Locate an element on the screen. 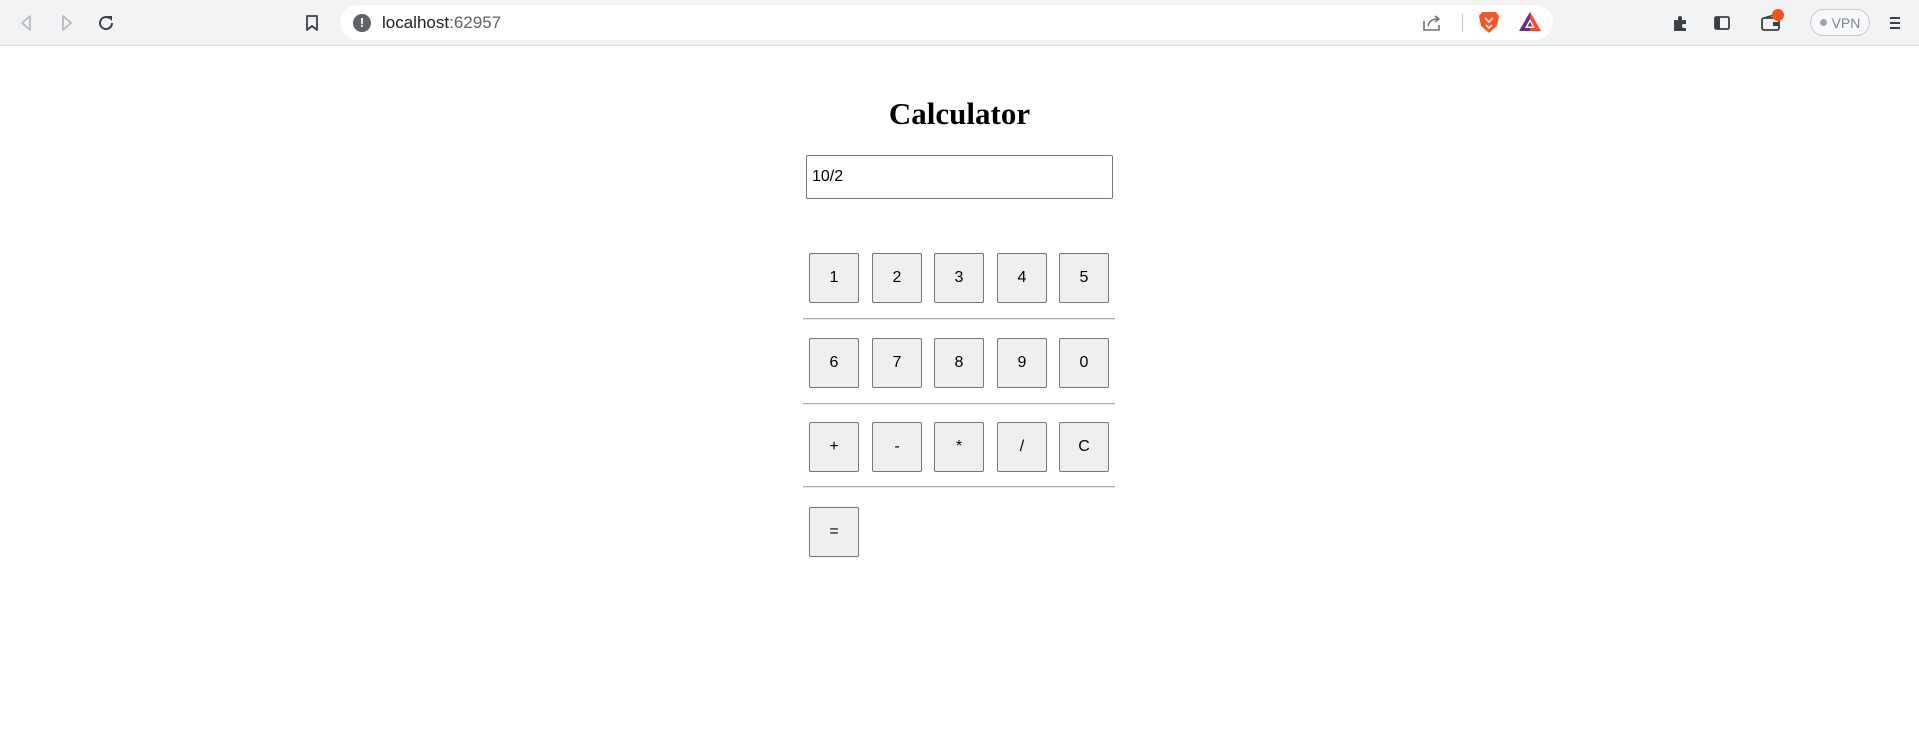 Image resolution: width=1919 pixels, height=739 pixels. extensions-icon is located at coordinates (1681, 23).